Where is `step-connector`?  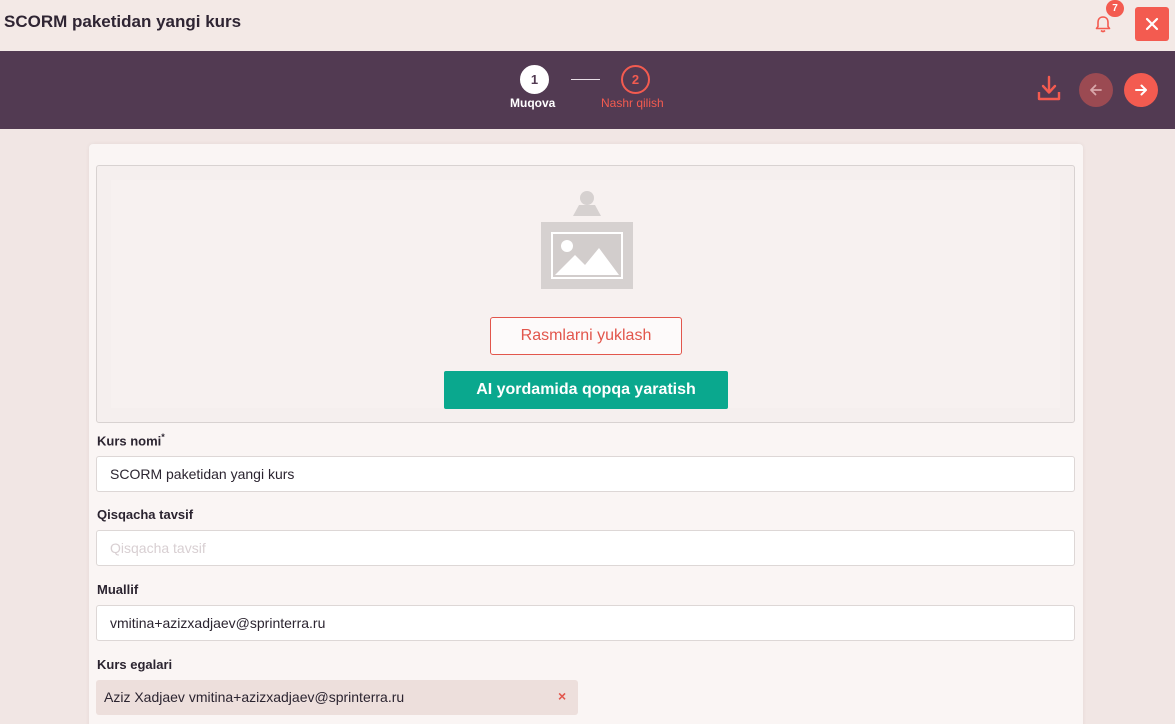 step-connector is located at coordinates (585, 79).